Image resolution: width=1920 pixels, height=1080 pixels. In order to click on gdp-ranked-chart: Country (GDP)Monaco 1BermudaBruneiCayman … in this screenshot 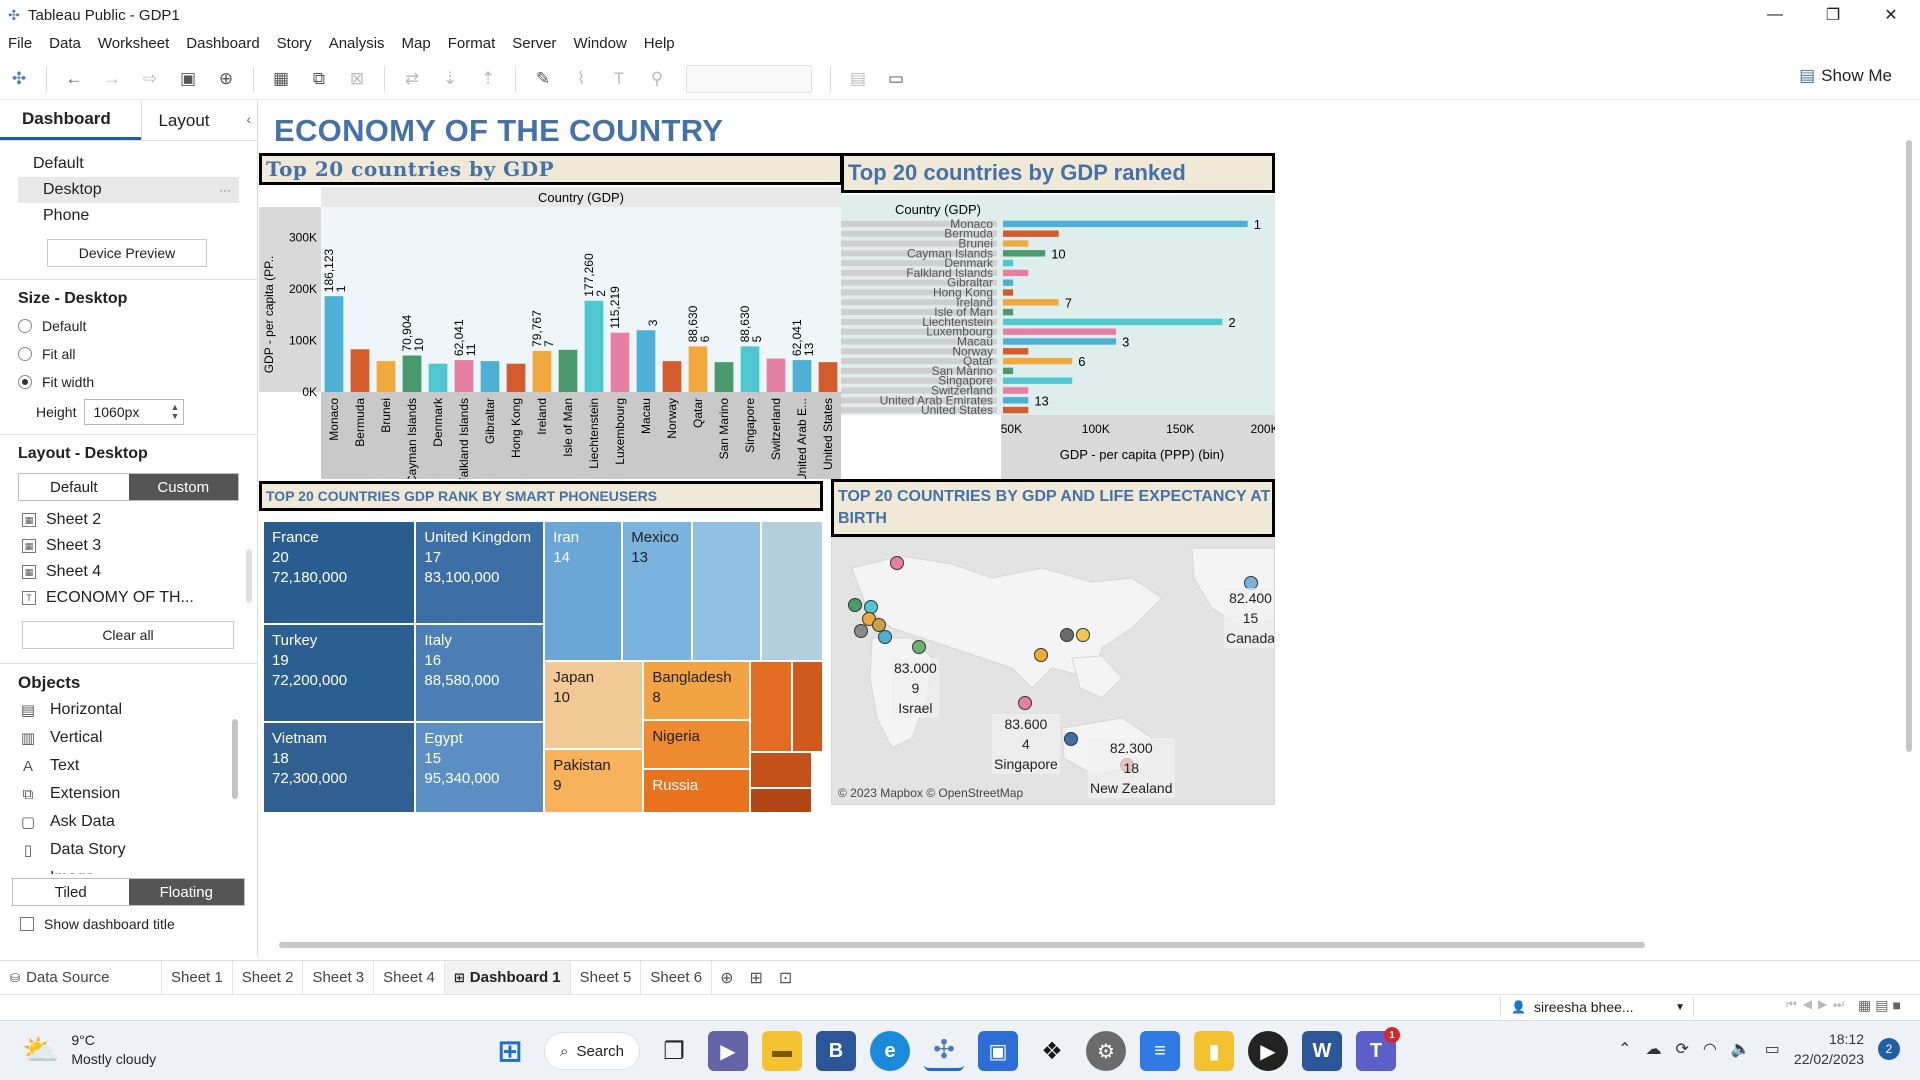, I will do `click(1058, 337)`.